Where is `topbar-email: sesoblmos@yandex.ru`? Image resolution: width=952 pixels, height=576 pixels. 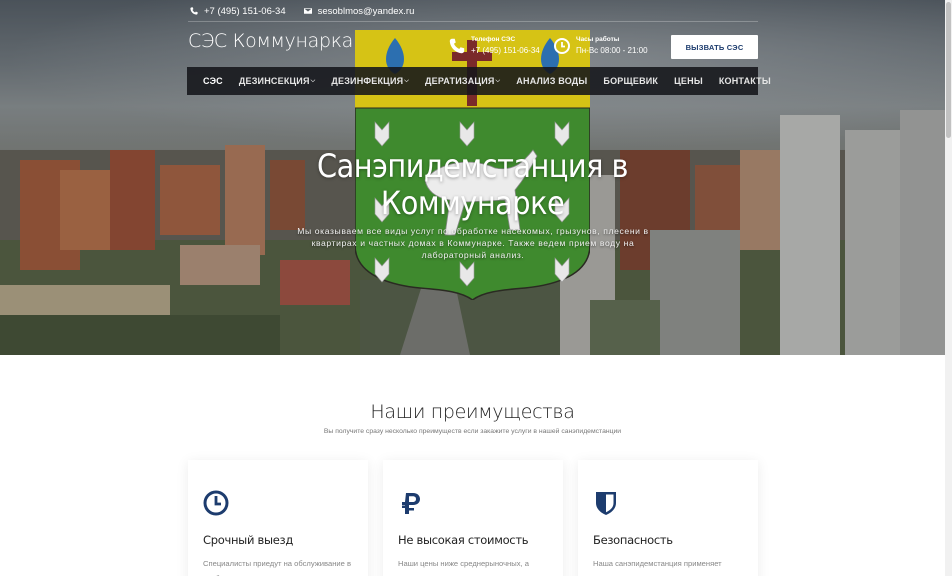
topbar-email: sesoblmos@yandex.ru is located at coordinates (359, 11).